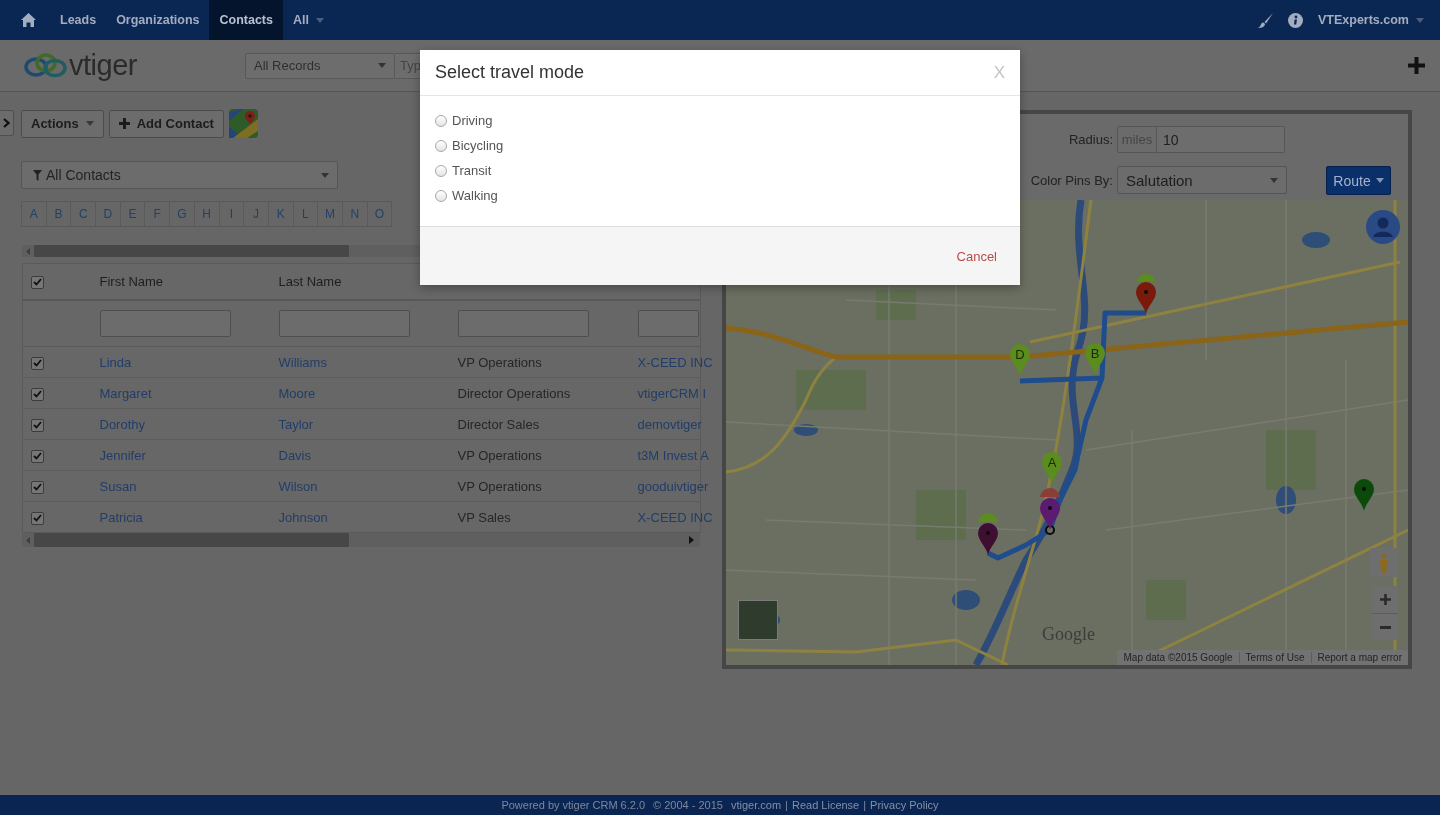 The height and width of the screenshot is (815, 1440). Describe the element at coordinates (83, 214) in the screenshot. I see `alphabet-filter-link: C` at that location.